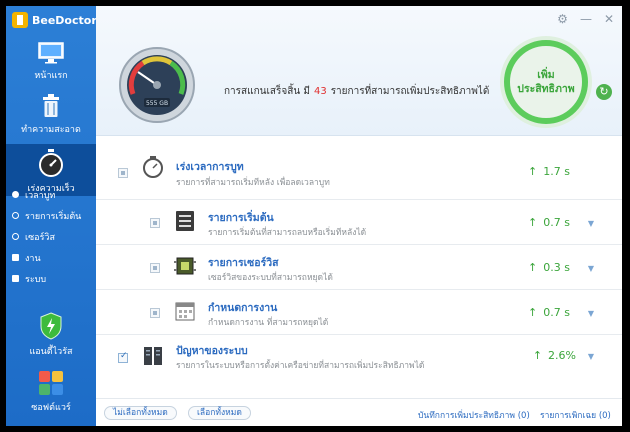 This screenshot has width=630, height=432. What do you see at coordinates (64, 20) in the screenshot?
I see `app-title: BeeDoctor` at bounding box center [64, 20].